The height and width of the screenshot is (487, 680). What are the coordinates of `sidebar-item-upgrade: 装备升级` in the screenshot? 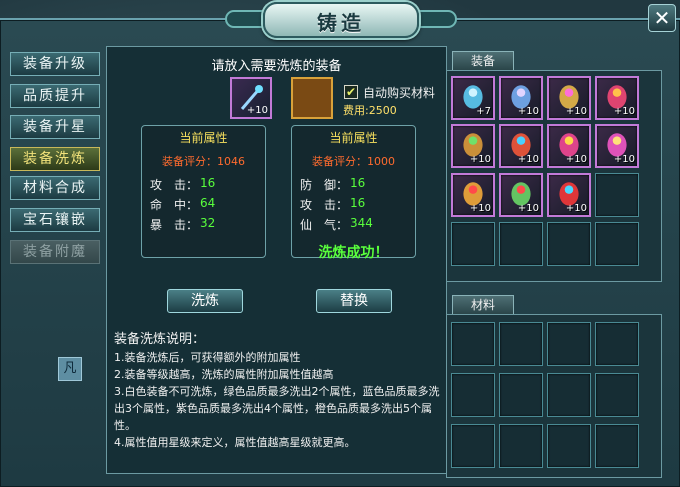 It's located at (55, 64).